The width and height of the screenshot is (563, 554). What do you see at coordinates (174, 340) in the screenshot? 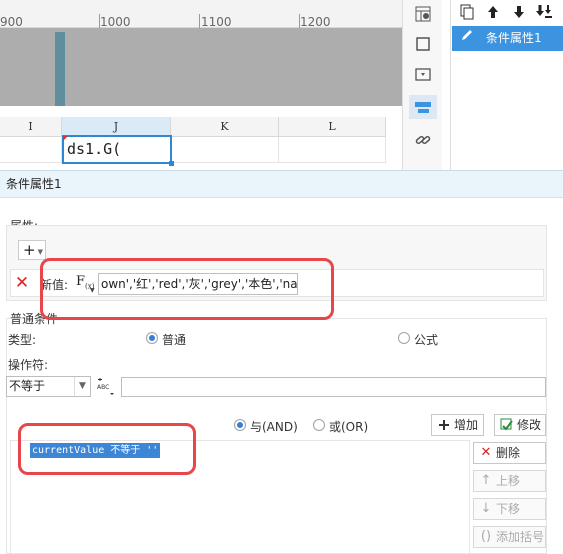
I see `type-normal-label: 普通` at bounding box center [174, 340].